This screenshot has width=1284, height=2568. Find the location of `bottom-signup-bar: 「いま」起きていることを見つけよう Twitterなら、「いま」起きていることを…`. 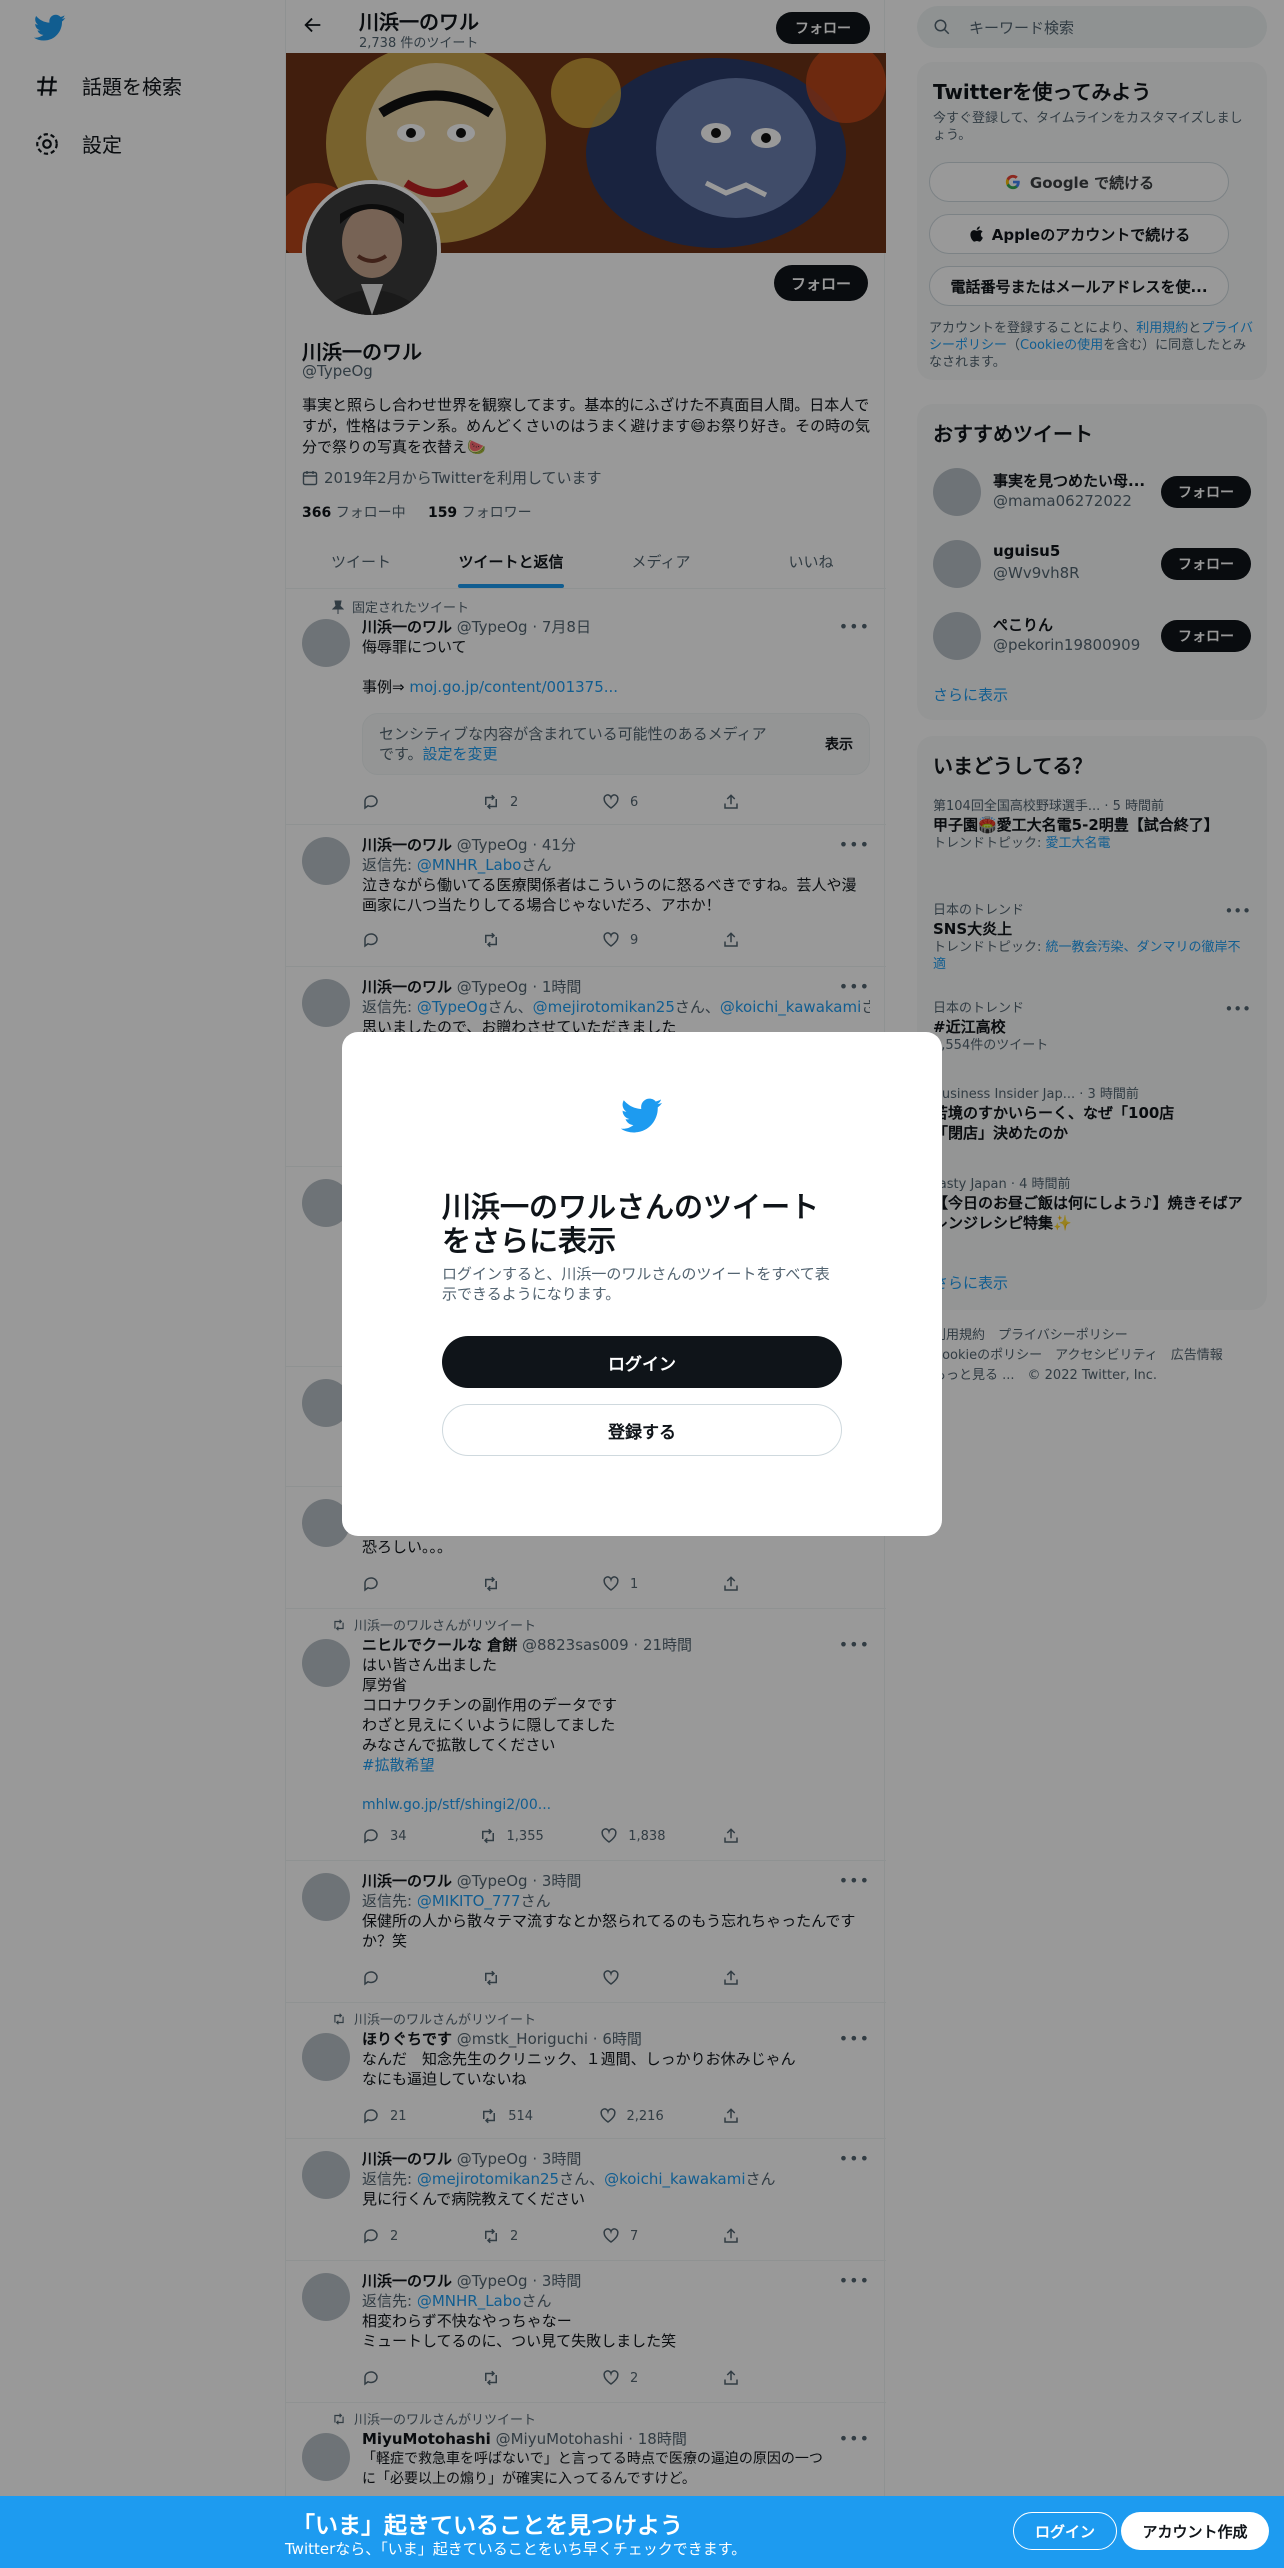

bottom-signup-bar: 「いま」起きていることを見つけよう Twitterなら、「いま」起きていることを… is located at coordinates (642, 2532).